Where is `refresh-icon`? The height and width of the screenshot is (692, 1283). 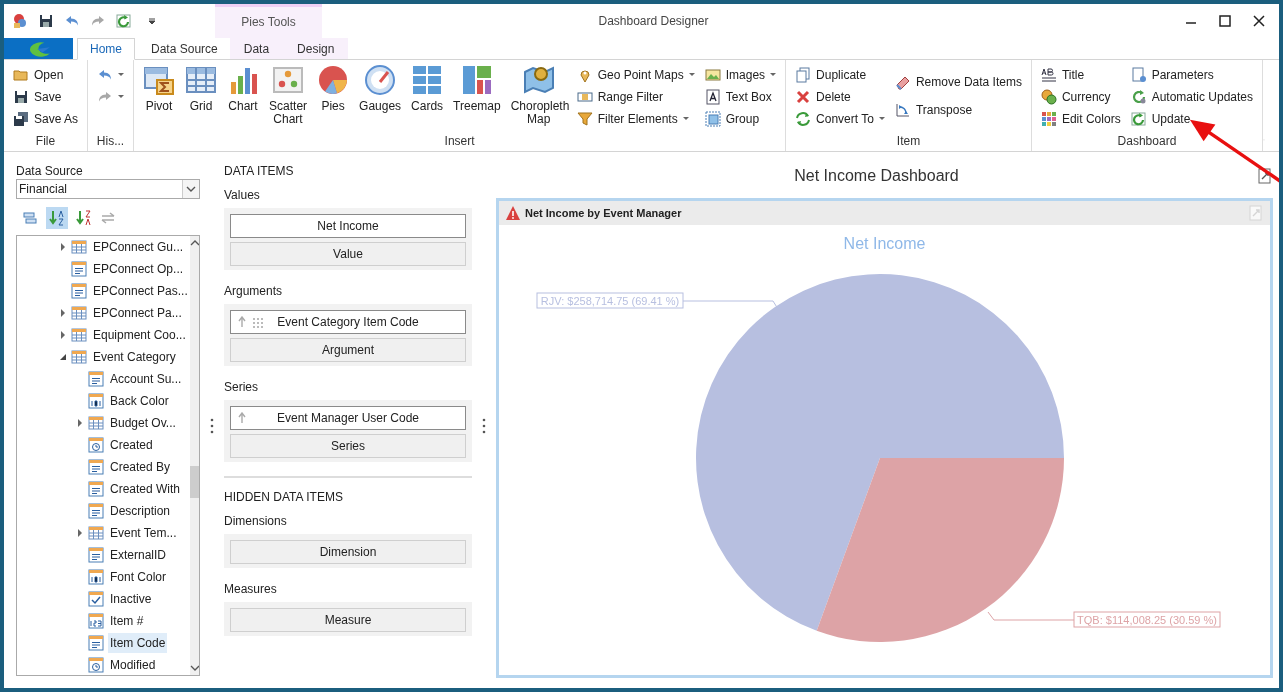
refresh-icon is located at coordinates (124, 21).